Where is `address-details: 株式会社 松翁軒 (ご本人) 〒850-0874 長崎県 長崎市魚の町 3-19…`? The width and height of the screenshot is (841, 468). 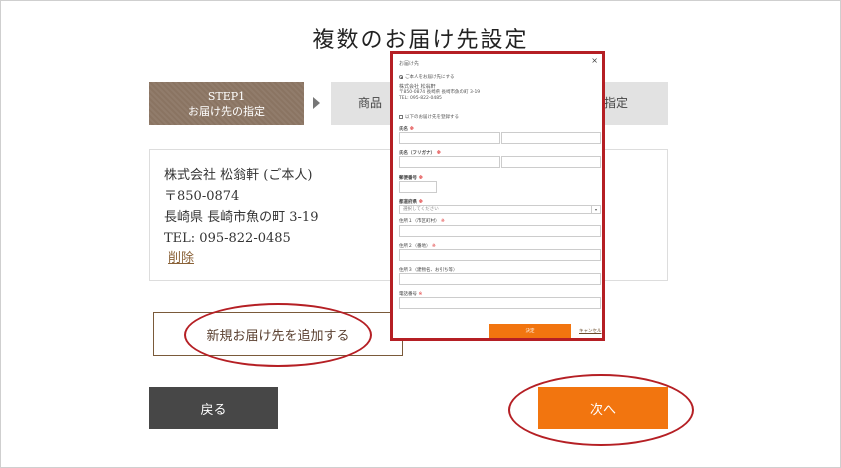
address-details: 株式会社 松翁軒 (ご本人) 〒850-0874 長崎県 長崎市魚の町 3-19… is located at coordinates (241, 207).